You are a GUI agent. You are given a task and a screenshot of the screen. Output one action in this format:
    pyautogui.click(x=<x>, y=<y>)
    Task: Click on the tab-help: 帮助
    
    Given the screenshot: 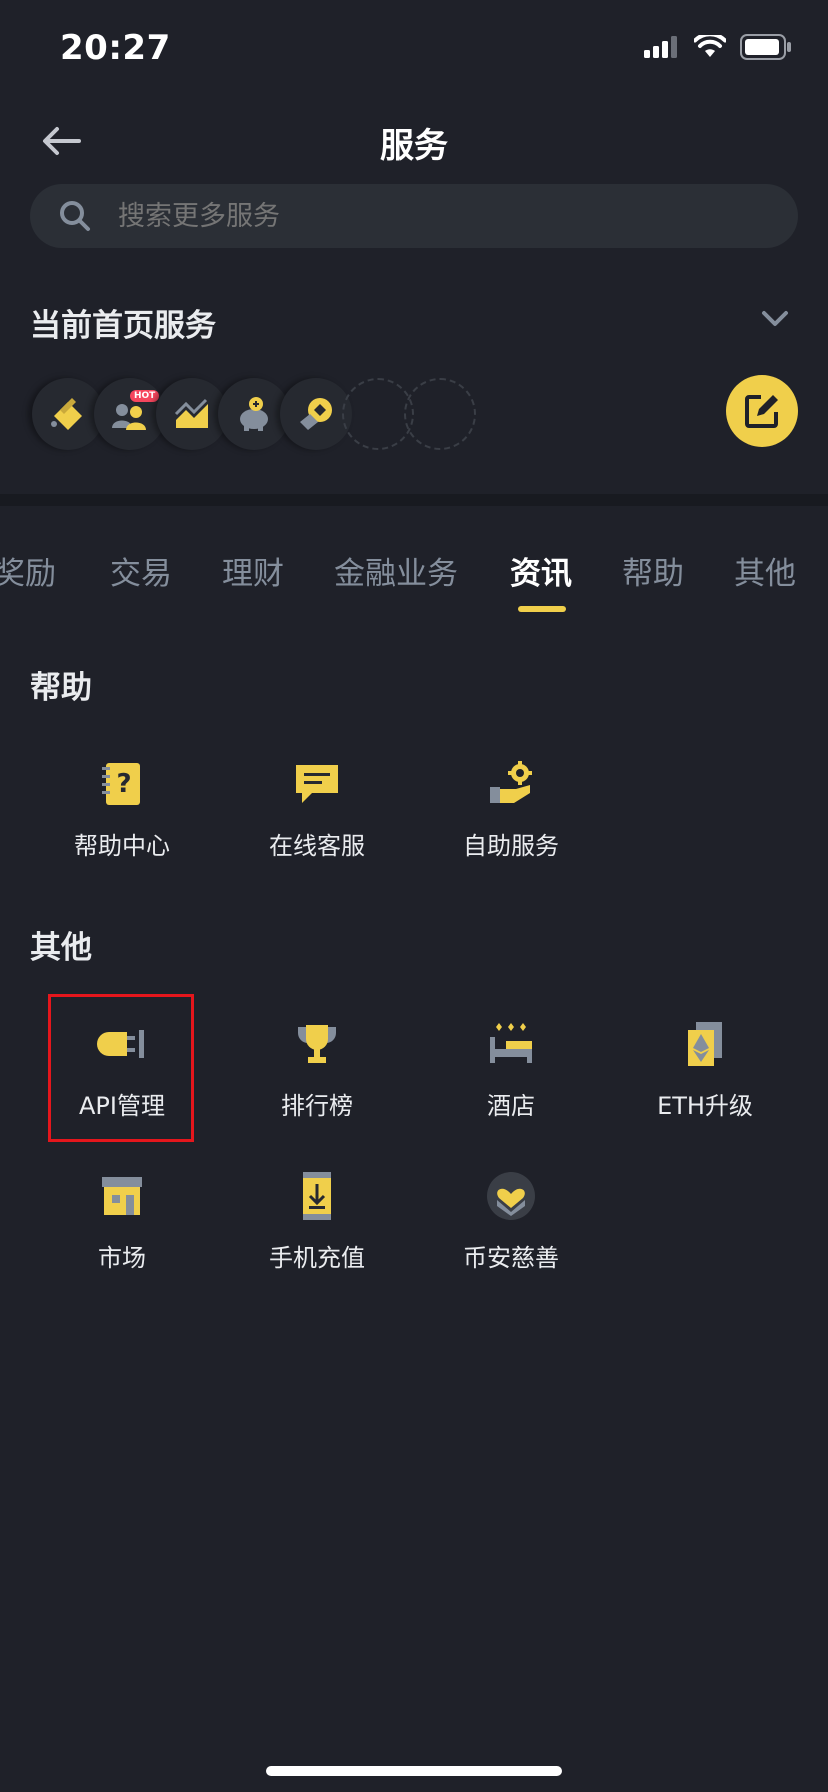 What is the action you would take?
    pyautogui.click(x=653, y=570)
    